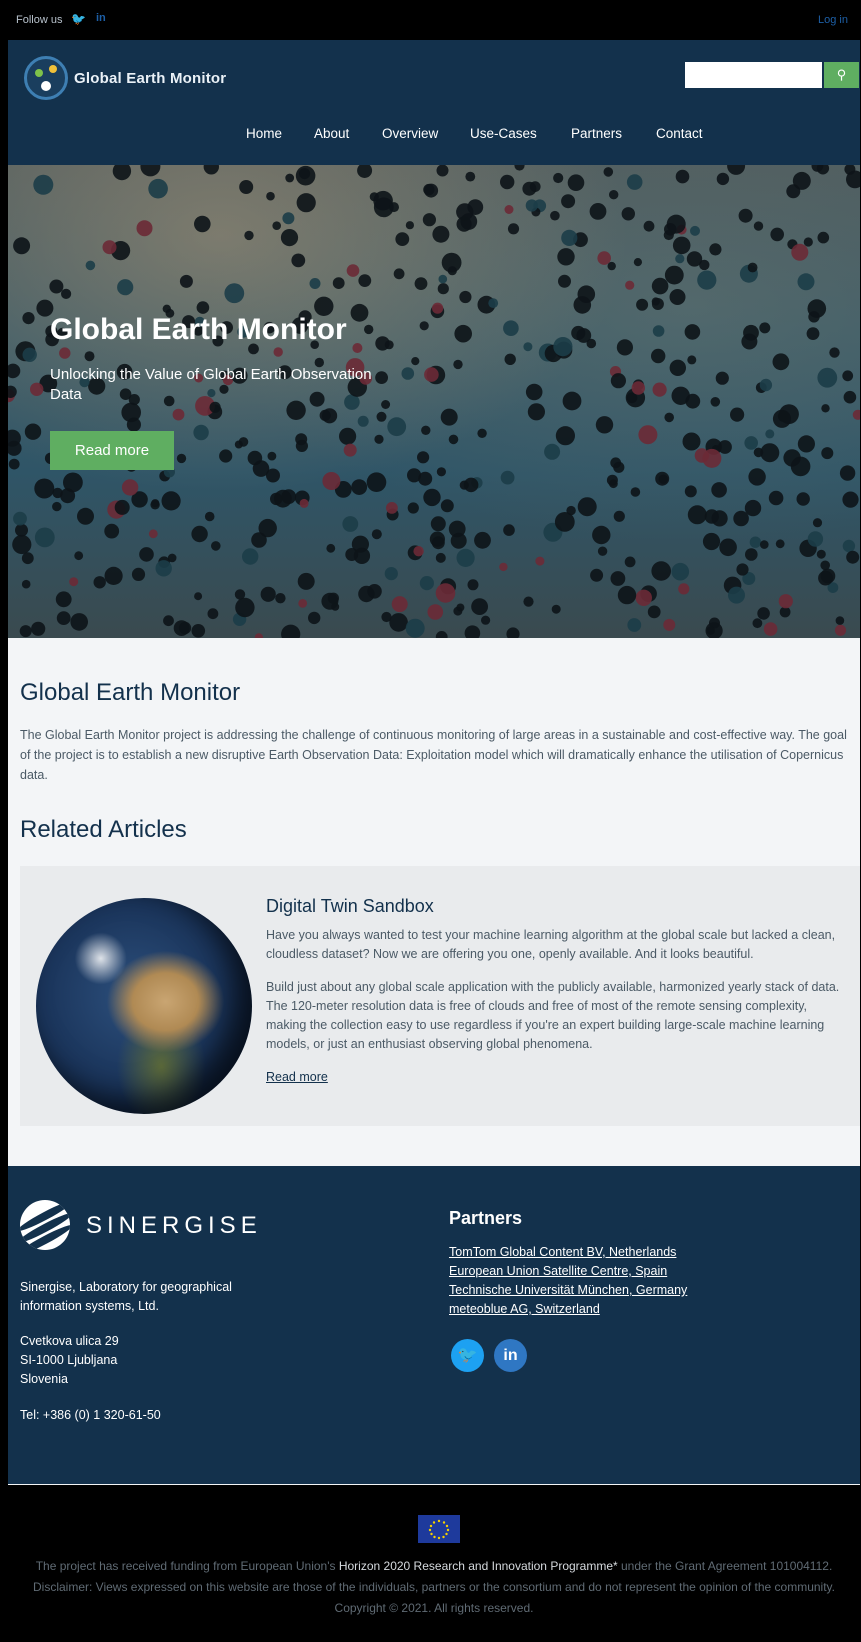 This screenshot has width=861, height=1642. What do you see at coordinates (568, 1290) in the screenshot?
I see `partner-link: Technische Universität München, Germany` at bounding box center [568, 1290].